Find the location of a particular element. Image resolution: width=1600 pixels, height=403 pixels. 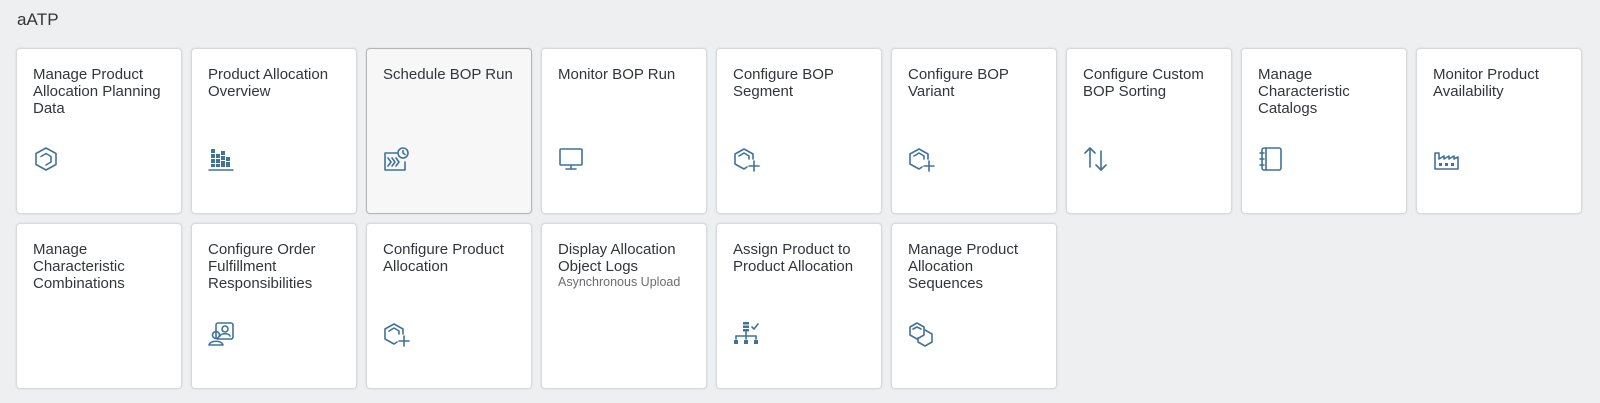

tile-title: Product Allocation Overview is located at coordinates (268, 83).